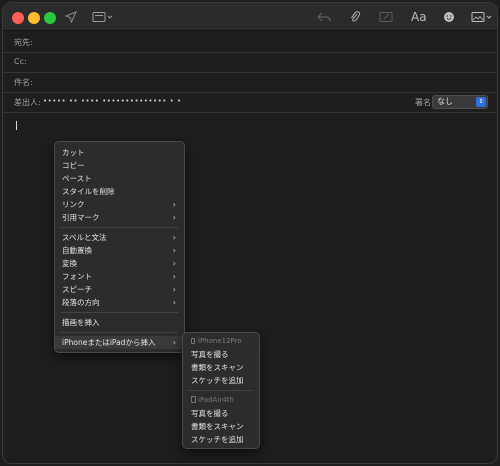 The height and width of the screenshot is (466, 500). What do you see at coordinates (16, 125) in the screenshot?
I see `text-cursor` at bounding box center [16, 125].